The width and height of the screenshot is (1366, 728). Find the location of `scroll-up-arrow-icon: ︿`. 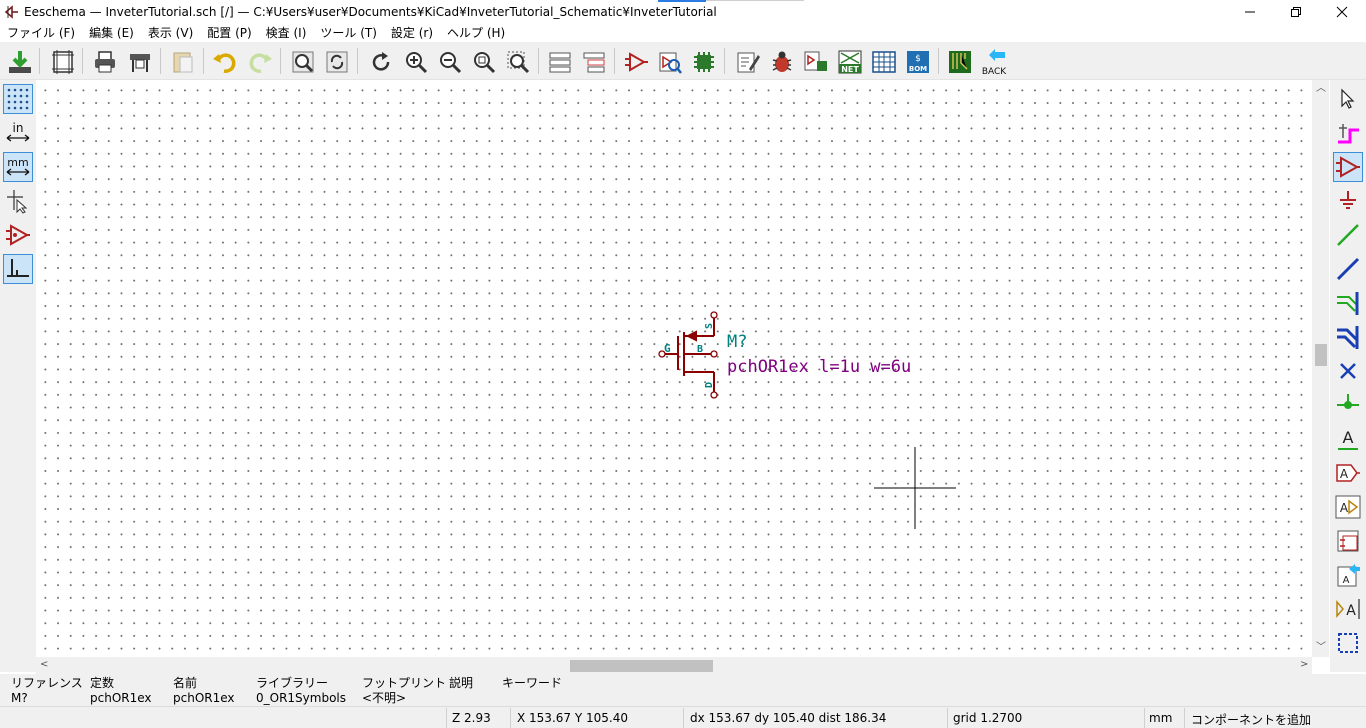

scroll-up-arrow-icon: ︿ is located at coordinates (1321, 89).